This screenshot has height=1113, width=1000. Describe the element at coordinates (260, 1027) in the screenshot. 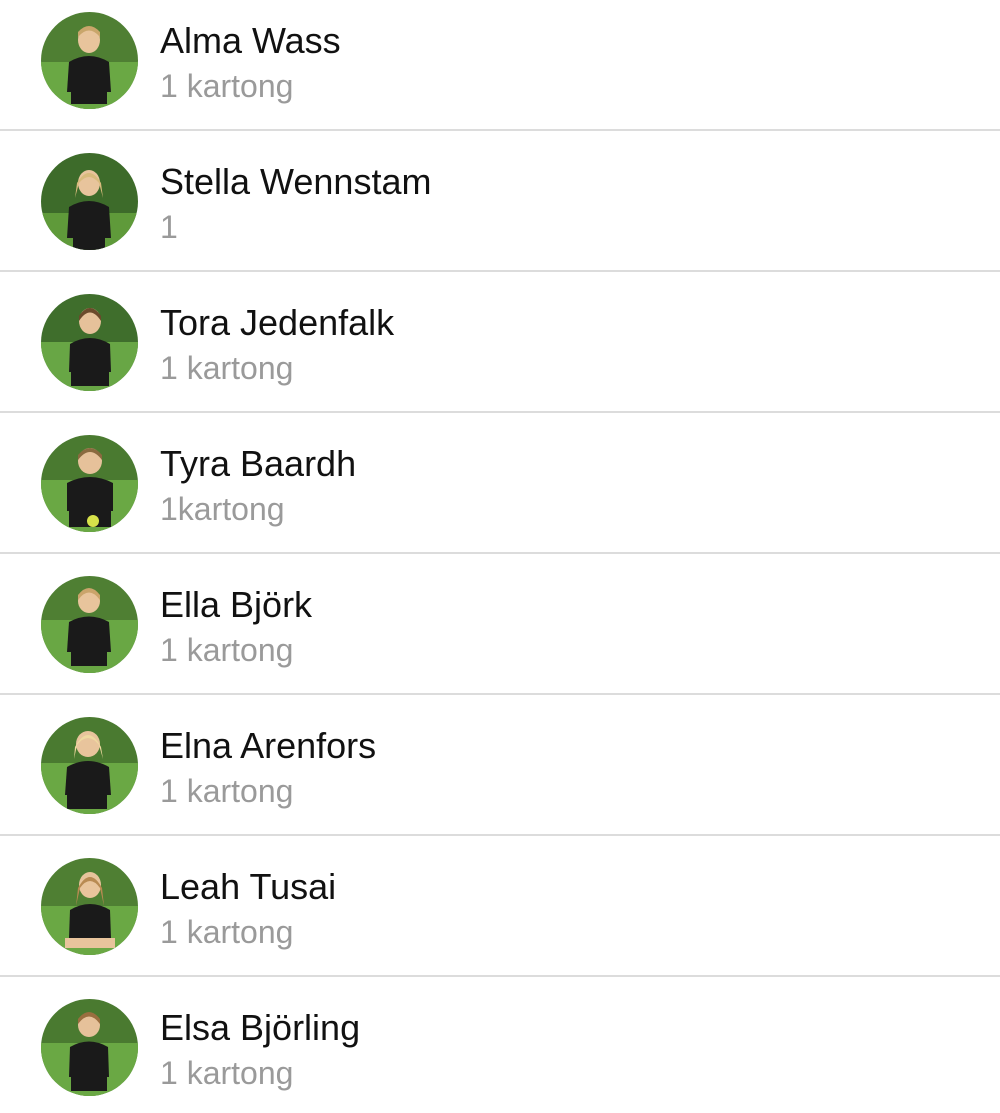

I see `player-name: Elsa Björling` at that location.